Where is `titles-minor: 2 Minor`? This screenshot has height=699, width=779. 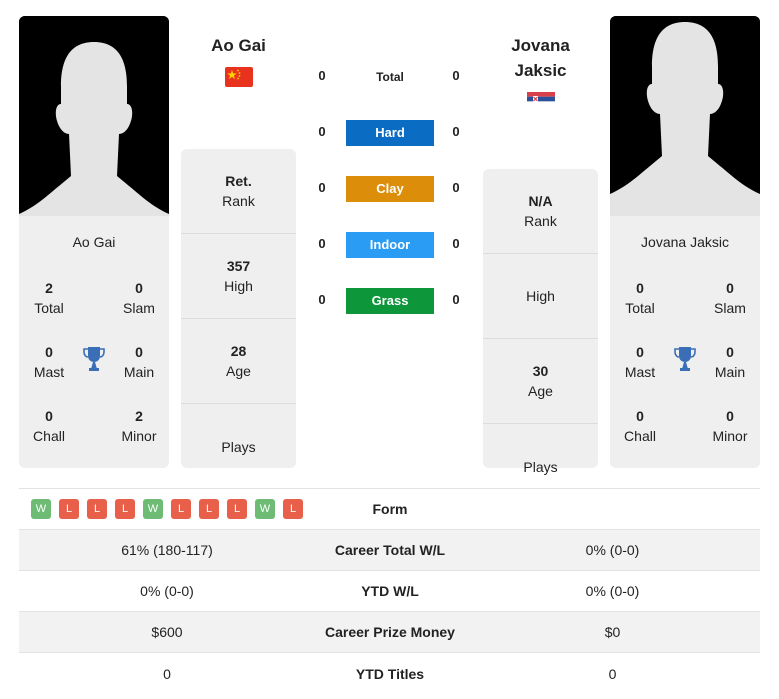
titles-minor: 2 Minor is located at coordinates (139, 426).